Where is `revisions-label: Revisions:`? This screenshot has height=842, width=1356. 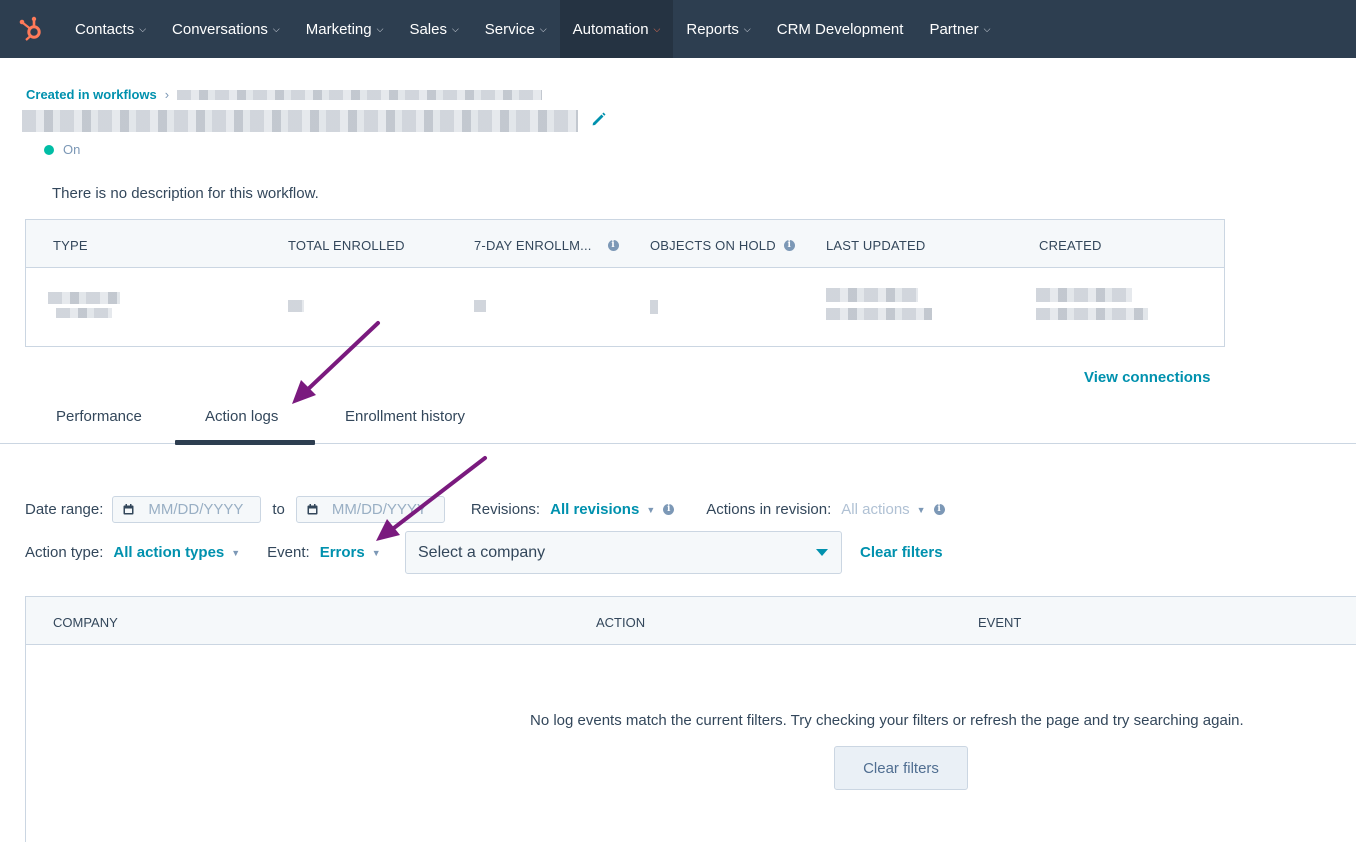 revisions-label: Revisions: is located at coordinates (505, 509).